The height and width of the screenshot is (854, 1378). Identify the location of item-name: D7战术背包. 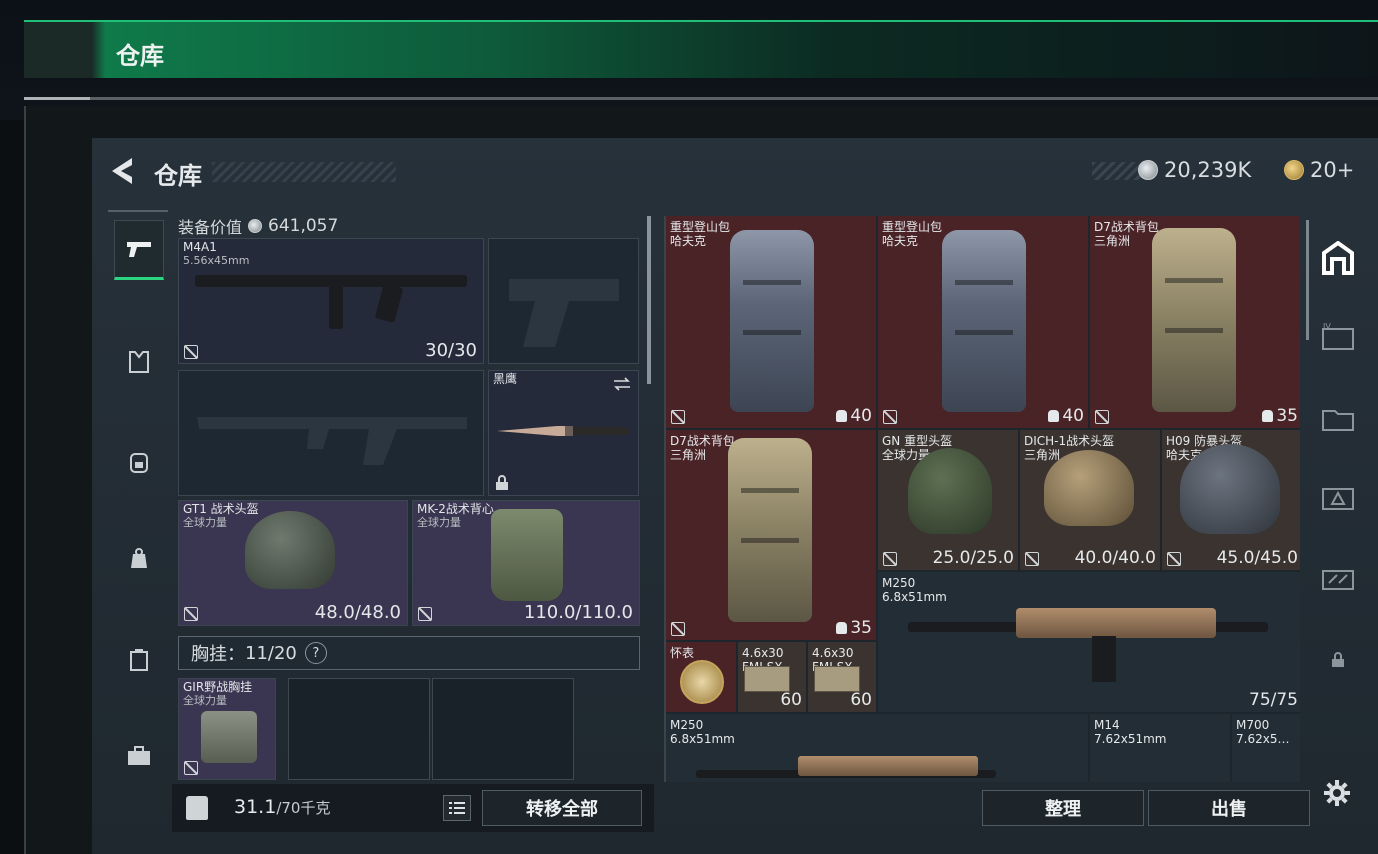
(1126, 227).